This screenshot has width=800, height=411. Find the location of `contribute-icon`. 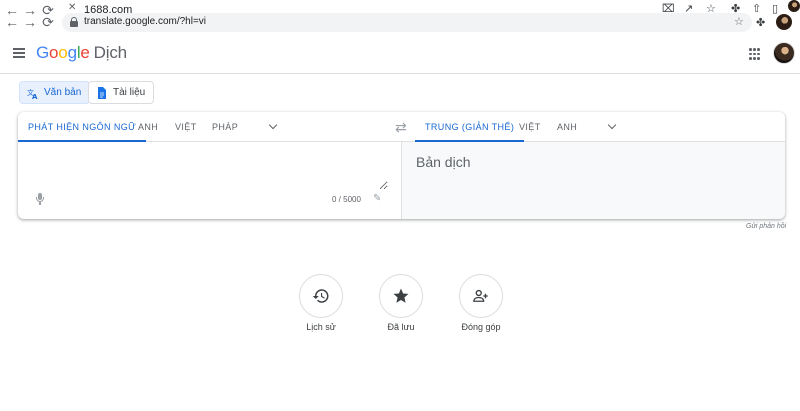

contribute-icon is located at coordinates (480, 295).